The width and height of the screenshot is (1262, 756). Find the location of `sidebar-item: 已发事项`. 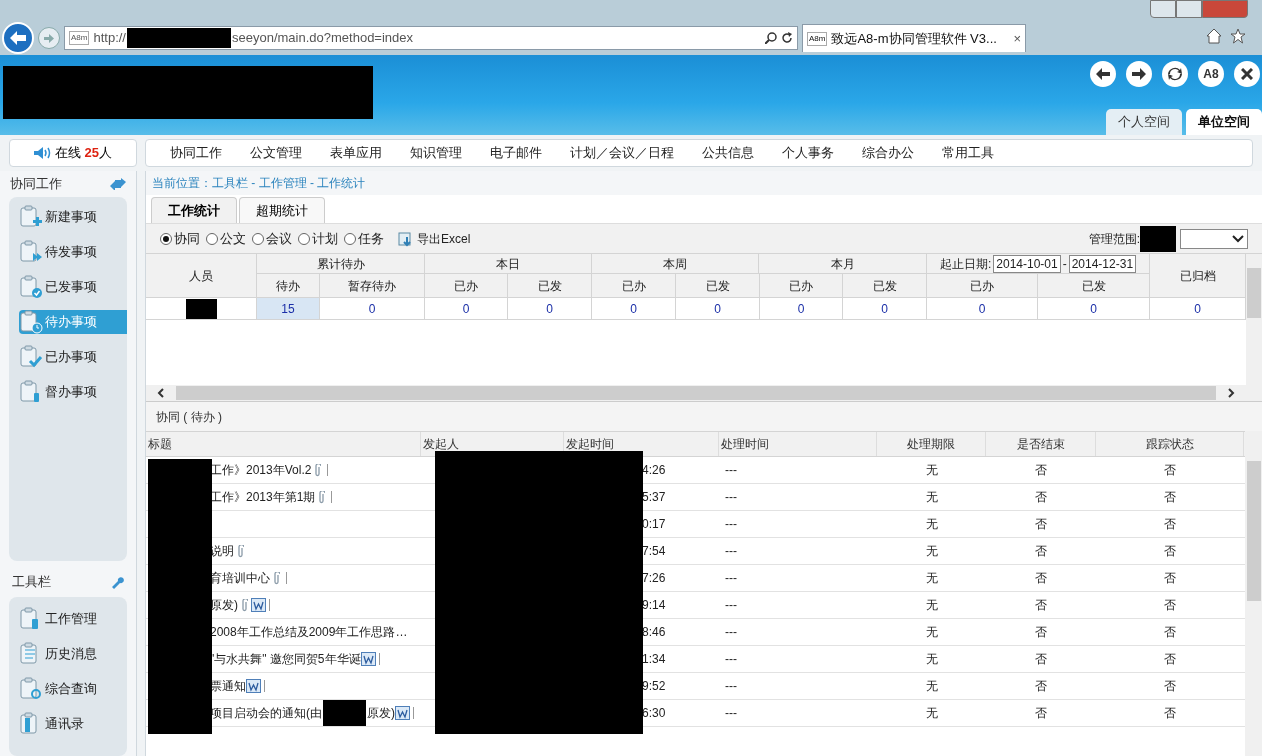

sidebar-item: 已发事项 is located at coordinates (73, 287).